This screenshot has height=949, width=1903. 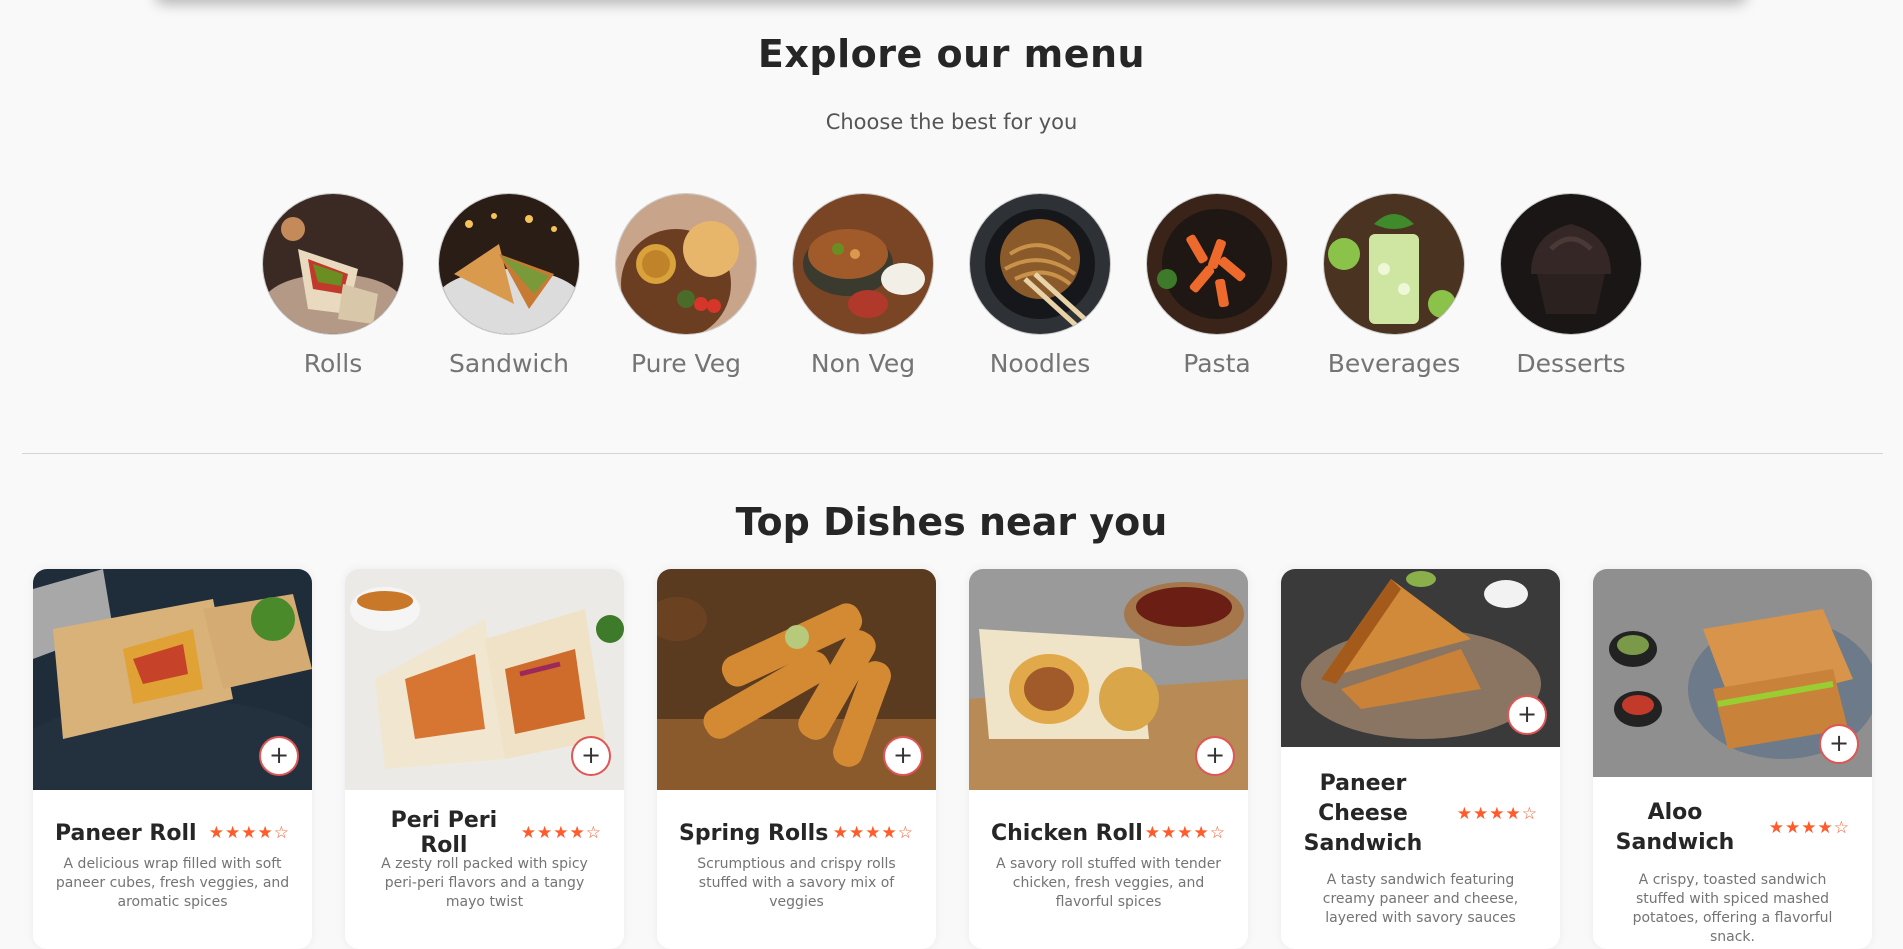 I want to click on category-pure-veg: Pure Veg, so click(x=686, y=285).